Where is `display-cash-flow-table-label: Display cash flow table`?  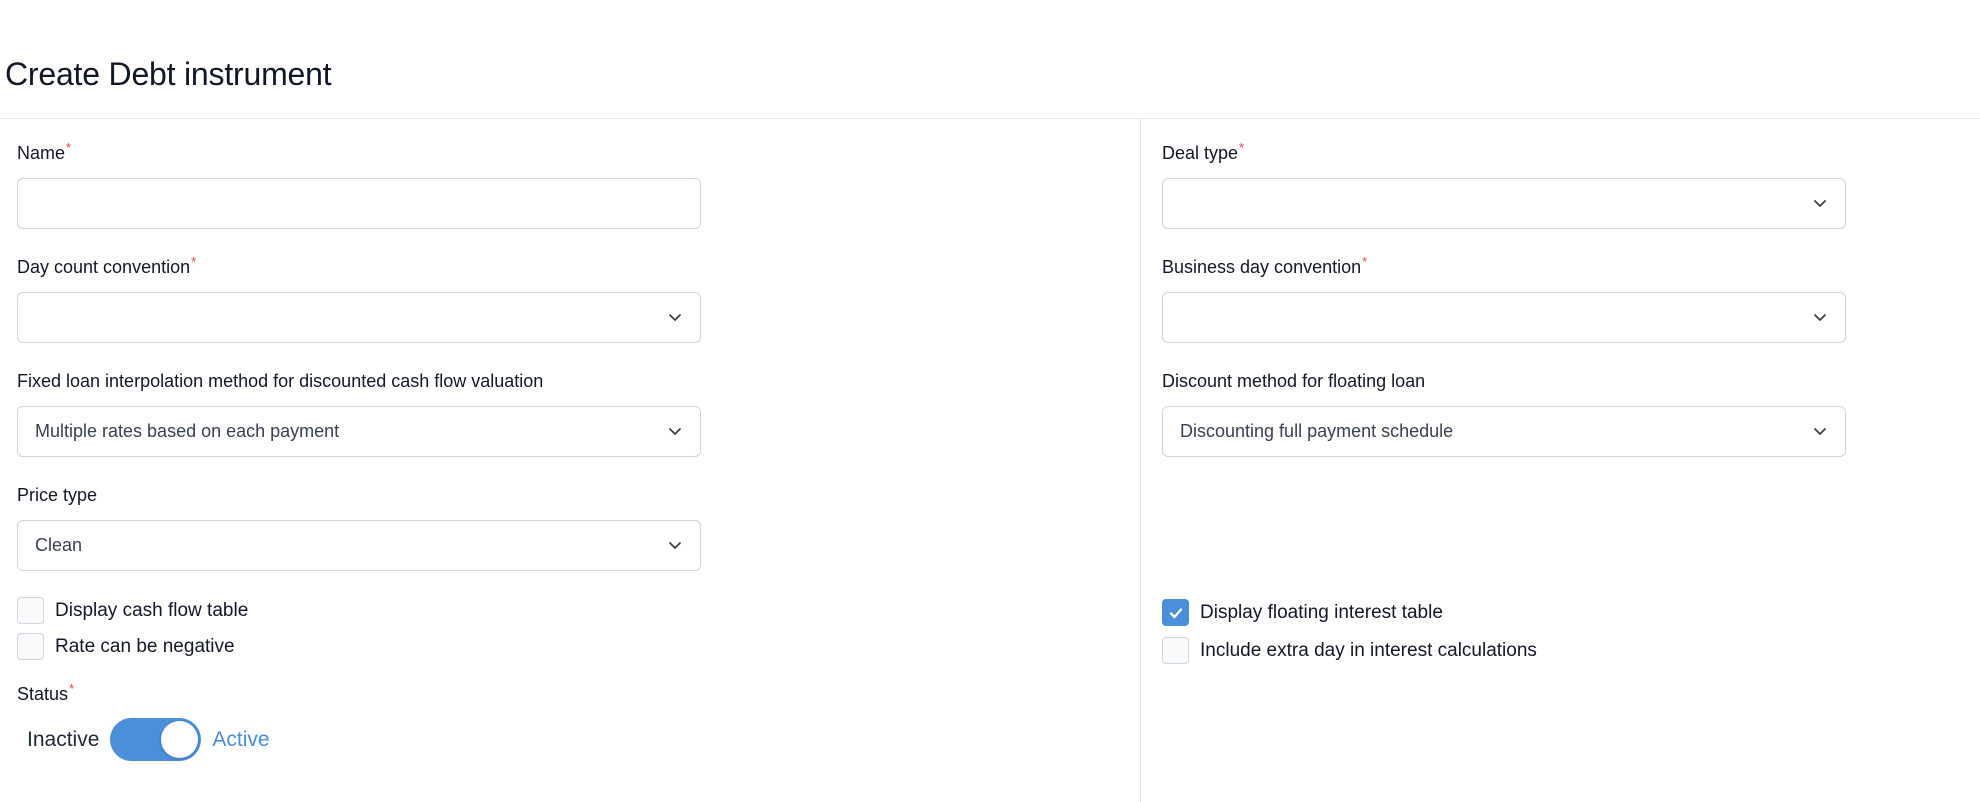 display-cash-flow-table-label: Display cash flow table is located at coordinates (152, 610).